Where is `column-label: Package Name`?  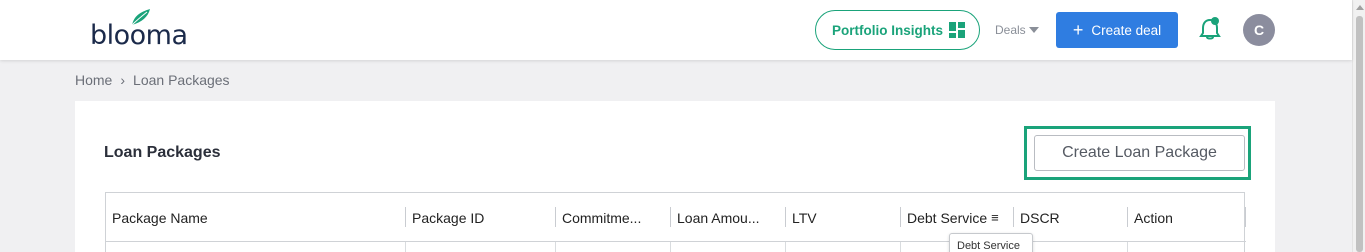 column-label: Package Name is located at coordinates (160, 217).